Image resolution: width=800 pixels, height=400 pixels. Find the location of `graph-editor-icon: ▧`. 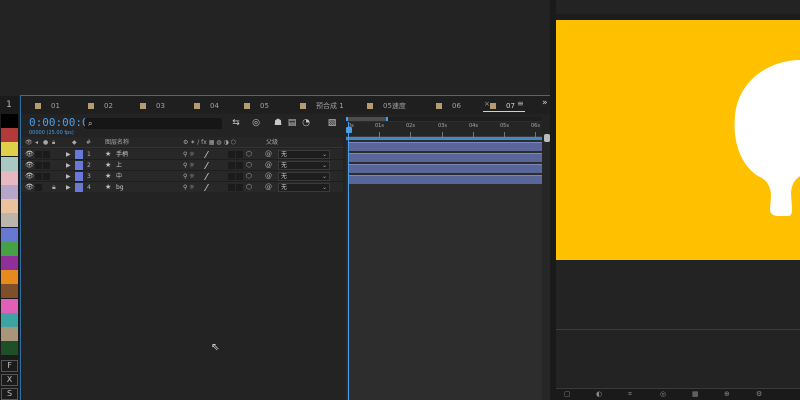

graph-editor-icon: ▧ is located at coordinates (332, 123).